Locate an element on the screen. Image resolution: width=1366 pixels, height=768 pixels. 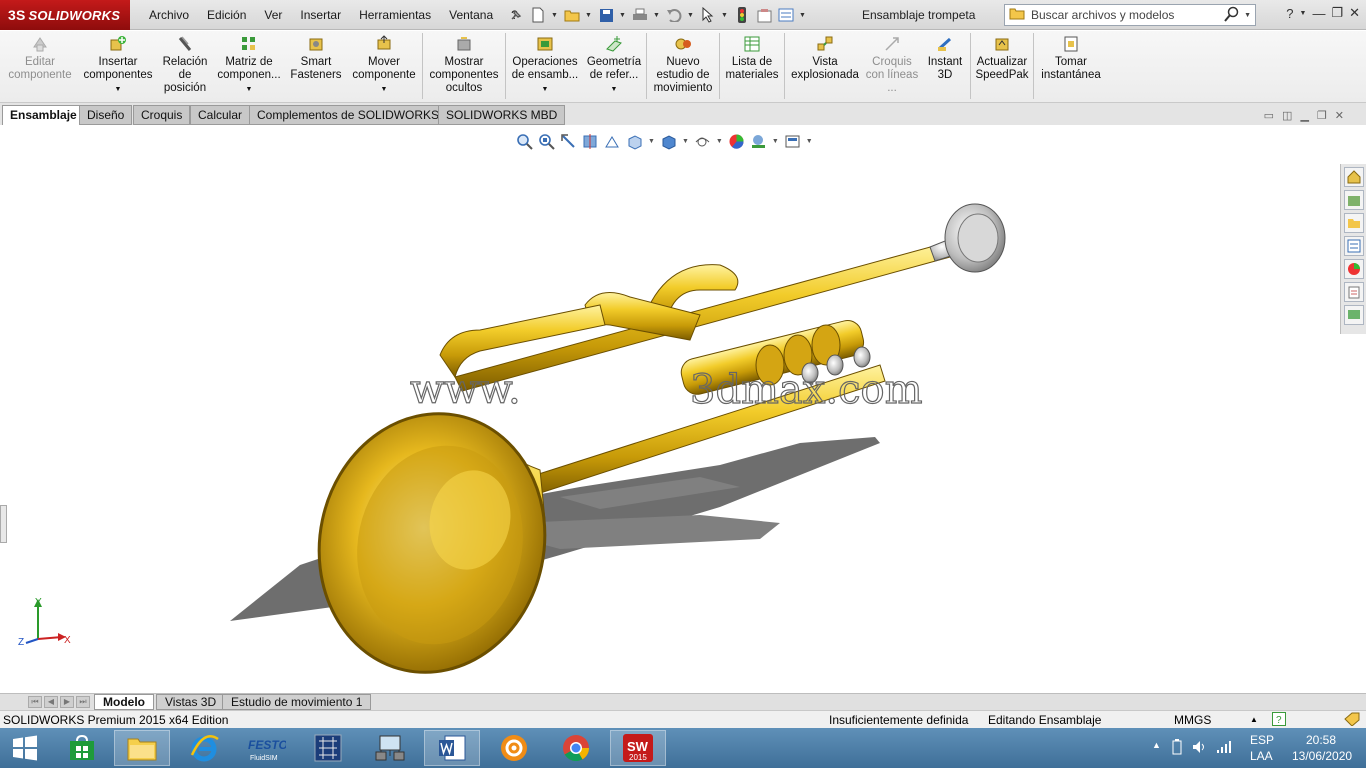
options-icon is located at coordinates (786, 15).